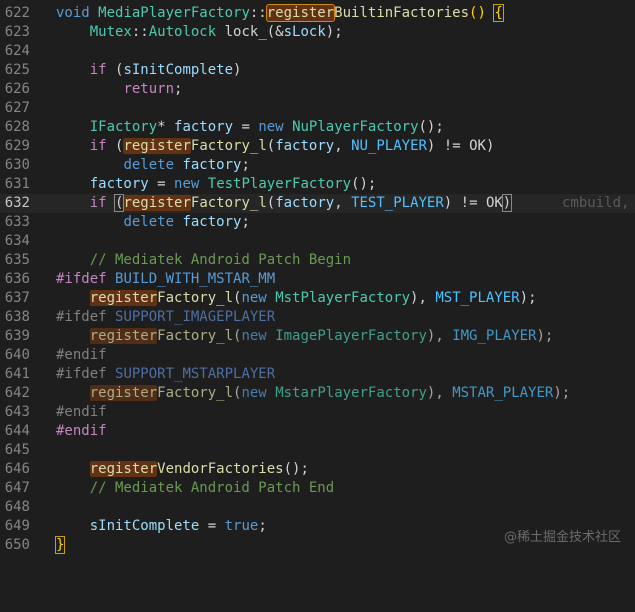 The image size is (635, 612). Describe the element at coordinates (317, 431) in the screenshot. I see `code-line: 644 #endif` at that location.